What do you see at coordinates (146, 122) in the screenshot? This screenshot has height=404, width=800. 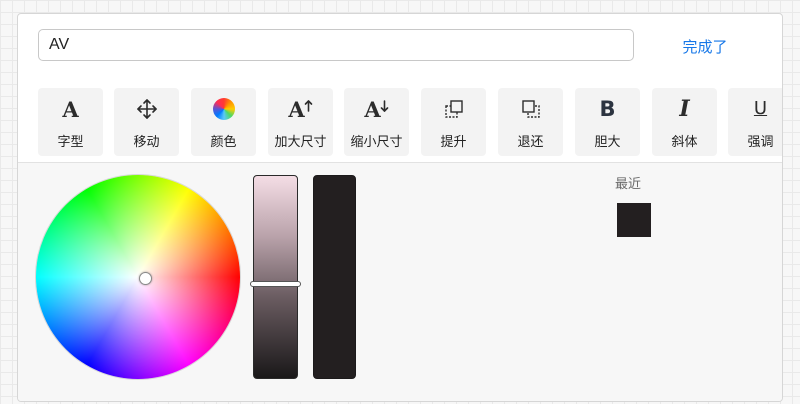 I see `move-button: 移动` at bounding box center [146, 122].